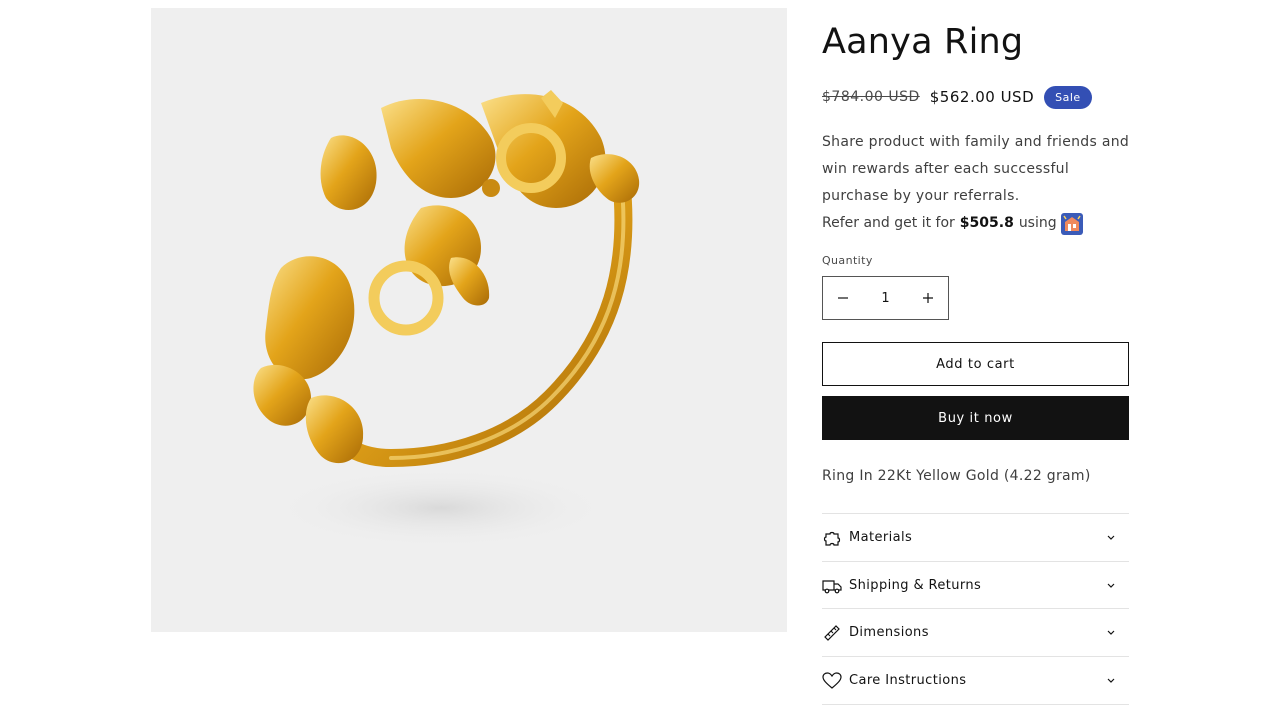 The image size is (1280, 720). What do you see at coordinates (956, 476) in the screenshot?
I see `product-description: Ring In 22Kt Yellow Gold (4.22 gram)` at bounding box center [956, 476].